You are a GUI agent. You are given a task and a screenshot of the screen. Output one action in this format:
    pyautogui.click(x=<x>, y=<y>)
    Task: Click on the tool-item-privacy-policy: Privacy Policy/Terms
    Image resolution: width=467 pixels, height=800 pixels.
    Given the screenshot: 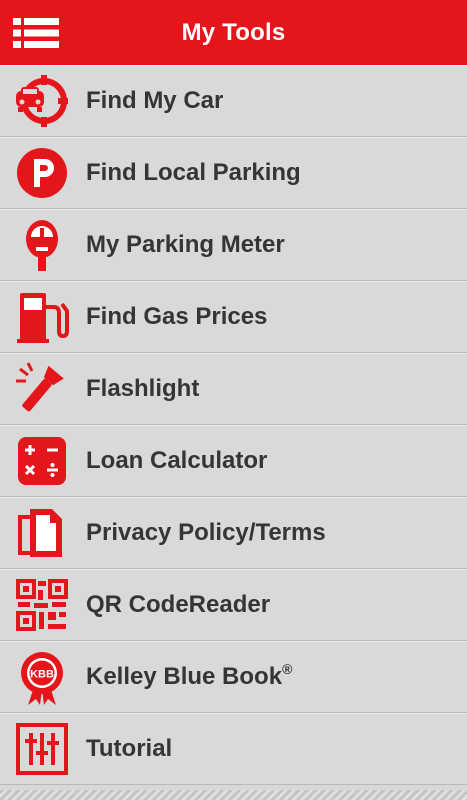 What is the action you would take?
    pyautogui.click(x=233, y=533)
    